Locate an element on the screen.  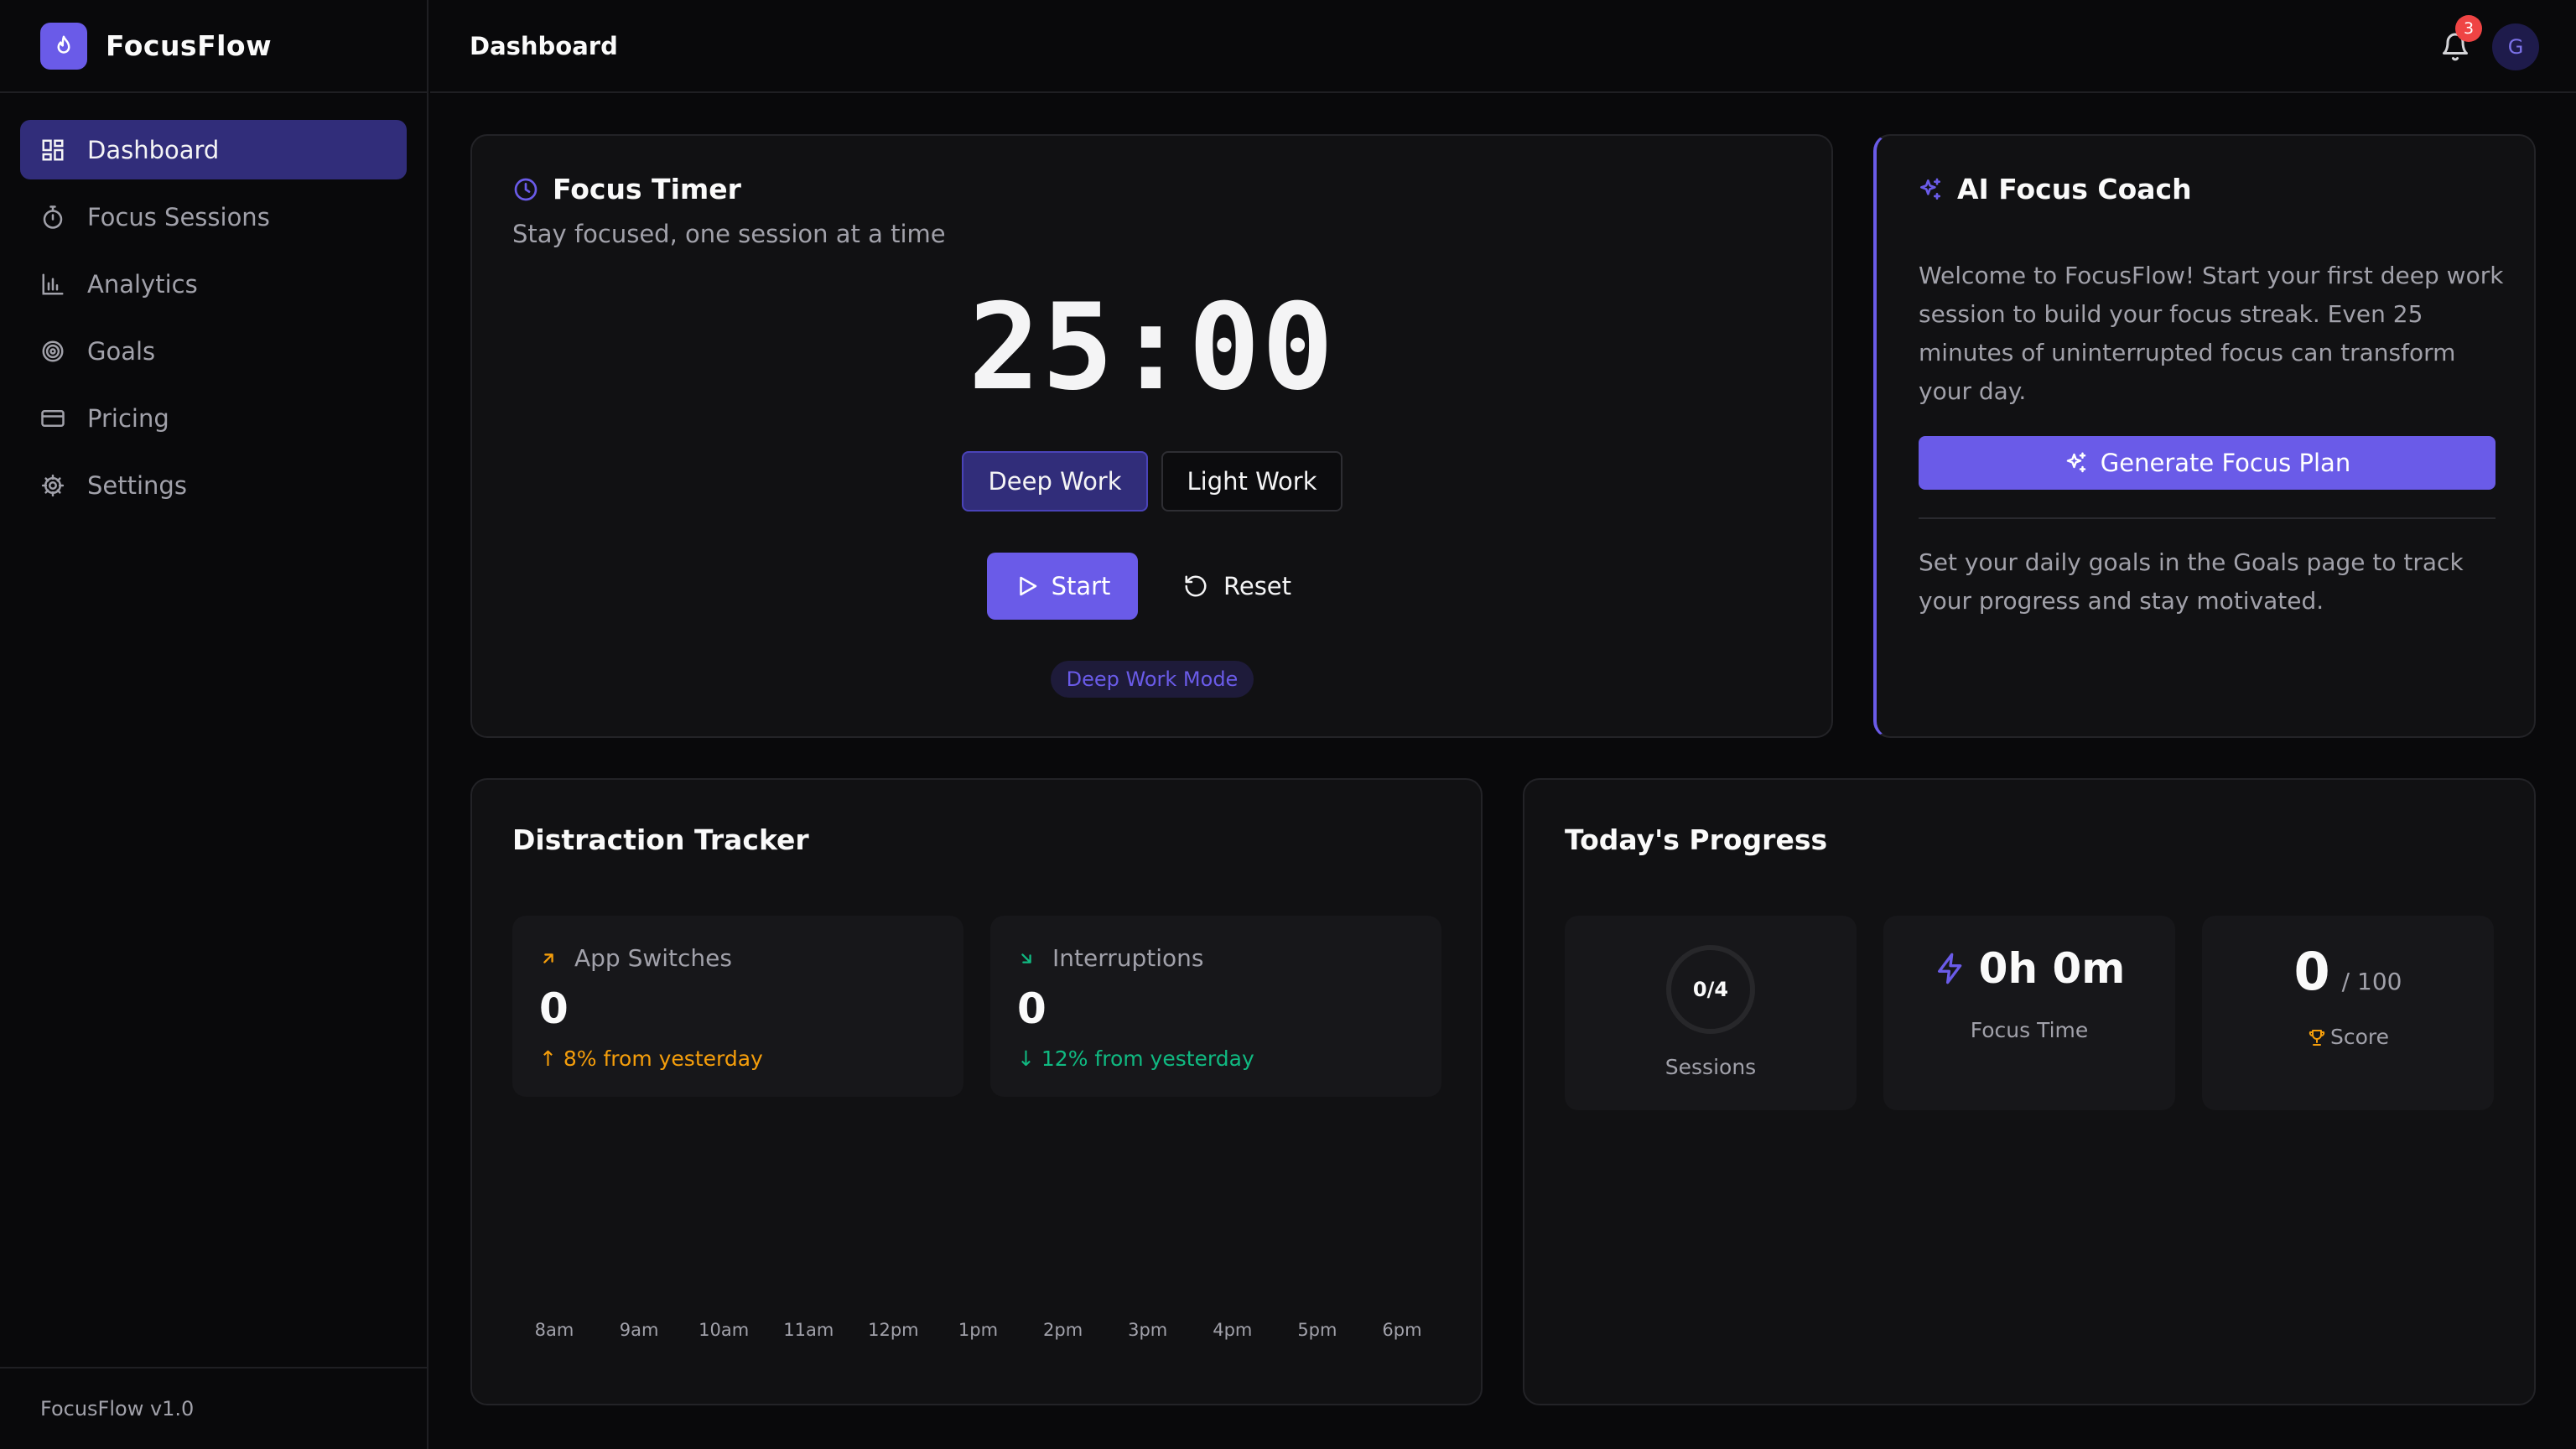
generate-focus-plan-label: Generate Focus Plan is located at coordinates (2225, 463).